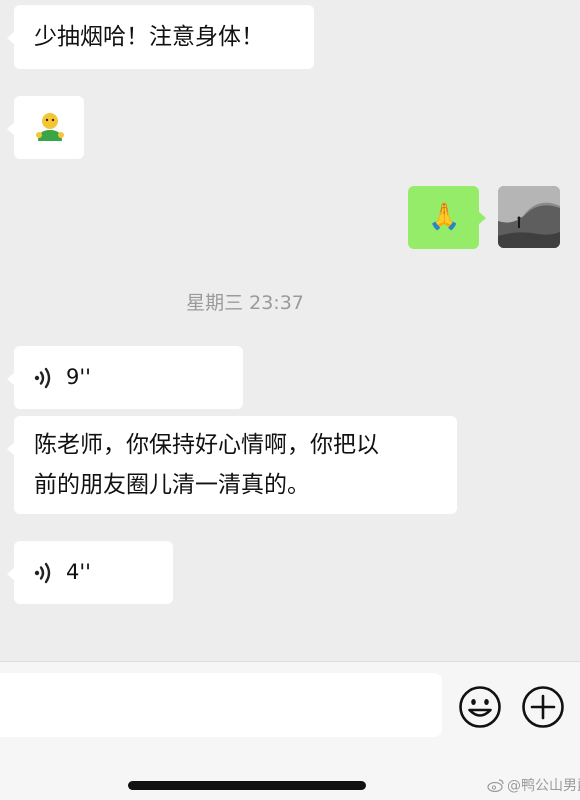  Describe the element at coordinates (172, 485) in the screenshot. I see `message-text-line: 前的朋友圈儿清一清真的。` at that location.